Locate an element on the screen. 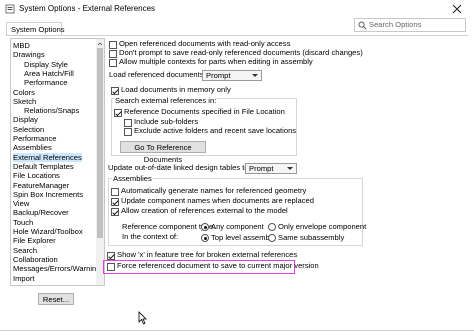  tab-system-options: System Options is located at coordinates (35, 29).